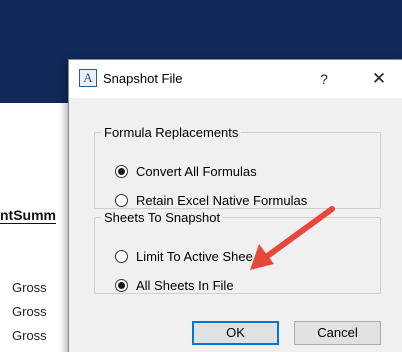 This screenshot has width=402, height=352. Describe the element at coordinates (28, 215) in the screenshot. I see `background-sheet-heading: ntSumm` at that location.